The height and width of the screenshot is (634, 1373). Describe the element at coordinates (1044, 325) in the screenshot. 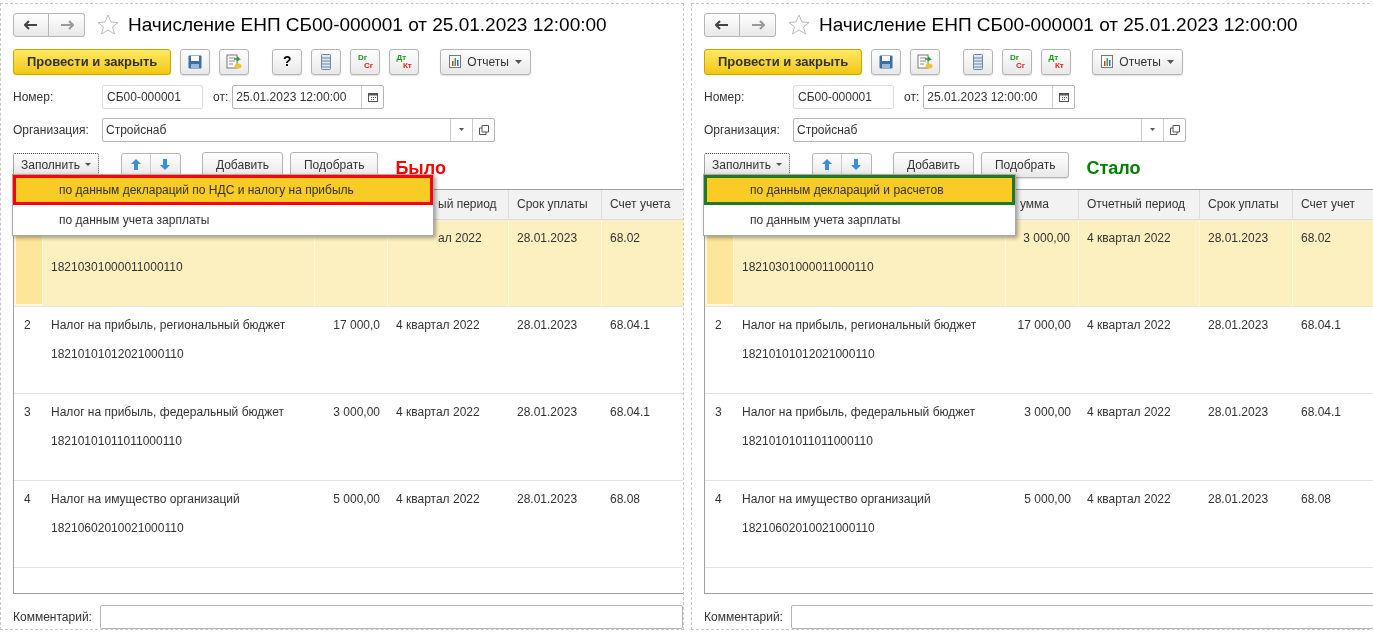

I see `table-cell-text: 17 000,00` at that location.